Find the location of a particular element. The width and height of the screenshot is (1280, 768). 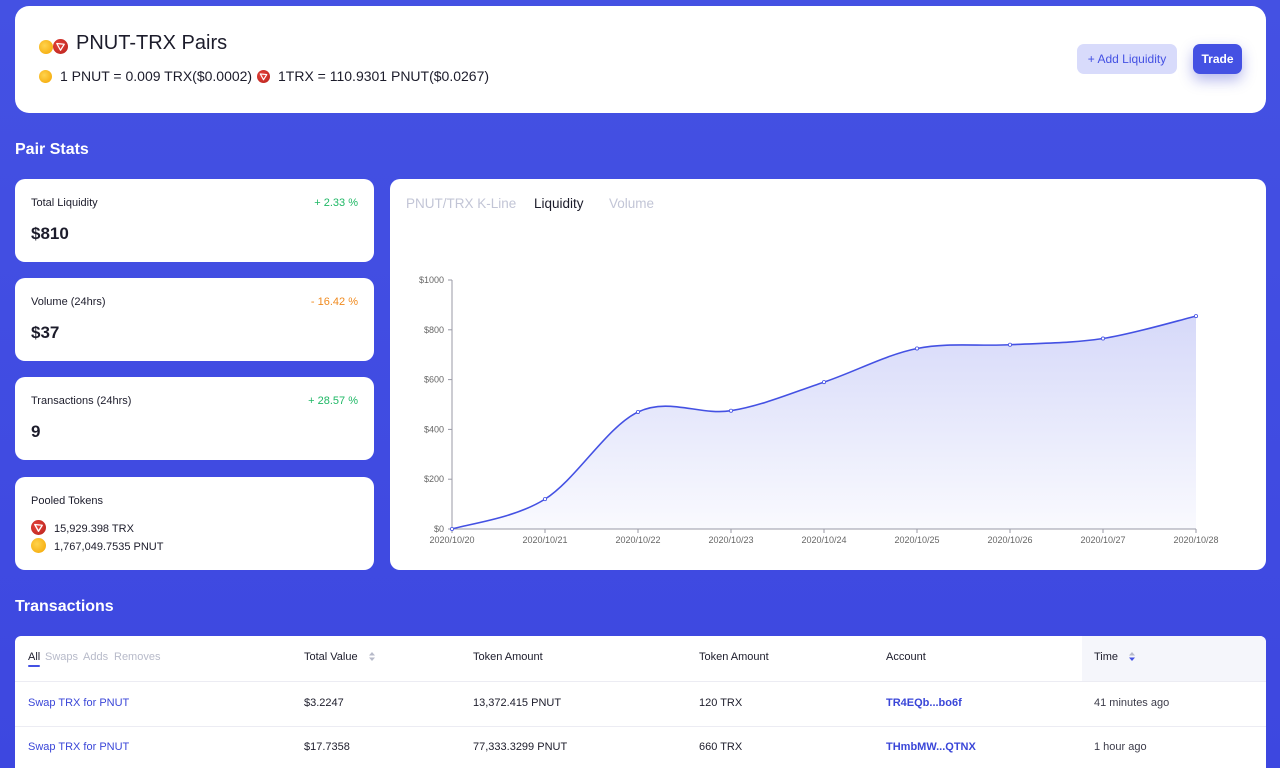

total-liquidity-label: Total Liquidity is located at coordinates (64, 203).